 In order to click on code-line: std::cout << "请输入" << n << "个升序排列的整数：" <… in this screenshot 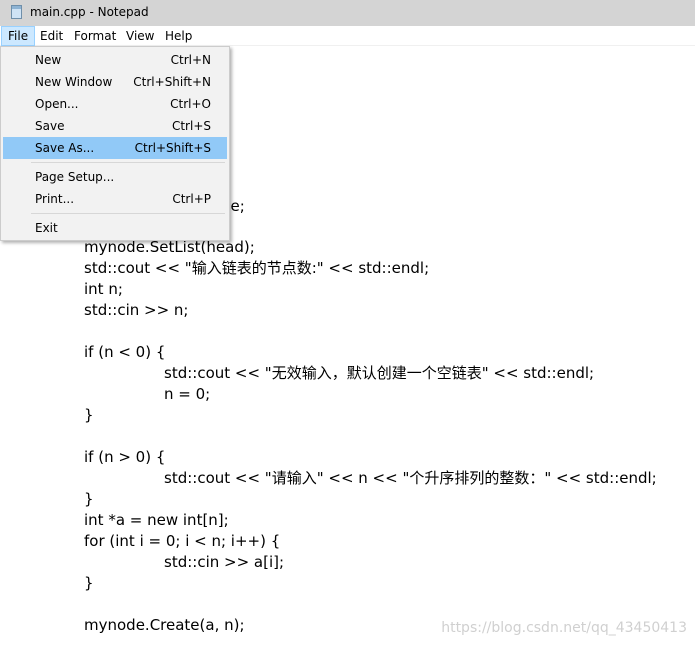, I will do `click(410, 478)`.